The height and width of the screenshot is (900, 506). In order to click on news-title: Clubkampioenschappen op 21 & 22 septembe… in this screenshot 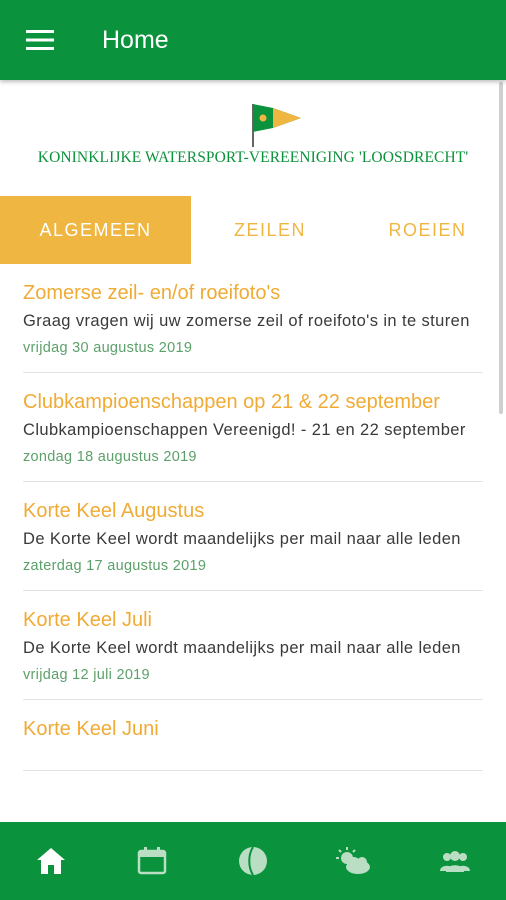, I will do `click(231, 402)`.